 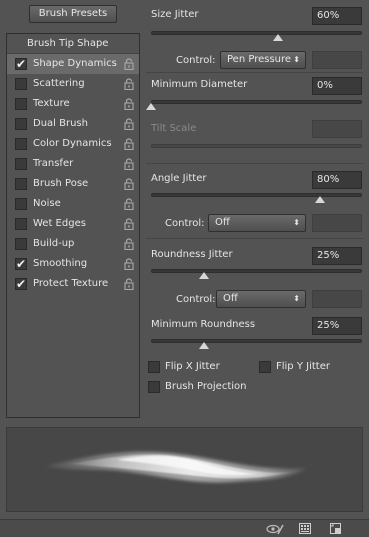 I want to click on brush-projection-label: Brush Projection, so click(x=206, y=386).